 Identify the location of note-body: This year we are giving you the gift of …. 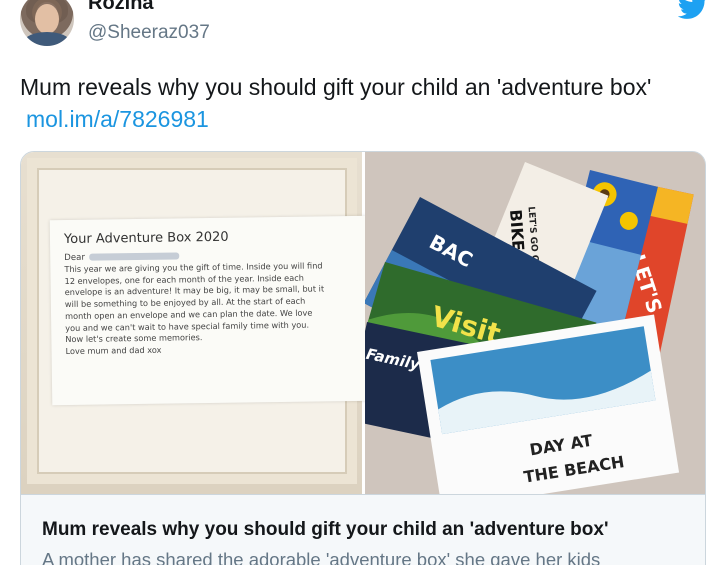
(194, 308).